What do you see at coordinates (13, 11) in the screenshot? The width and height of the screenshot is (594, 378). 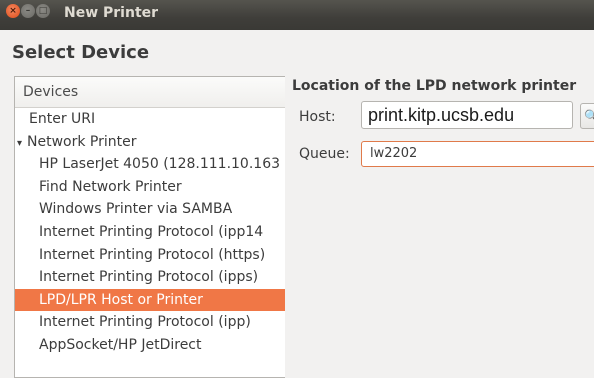 I see `close-icon: ×` at bounding box center [13, 11].